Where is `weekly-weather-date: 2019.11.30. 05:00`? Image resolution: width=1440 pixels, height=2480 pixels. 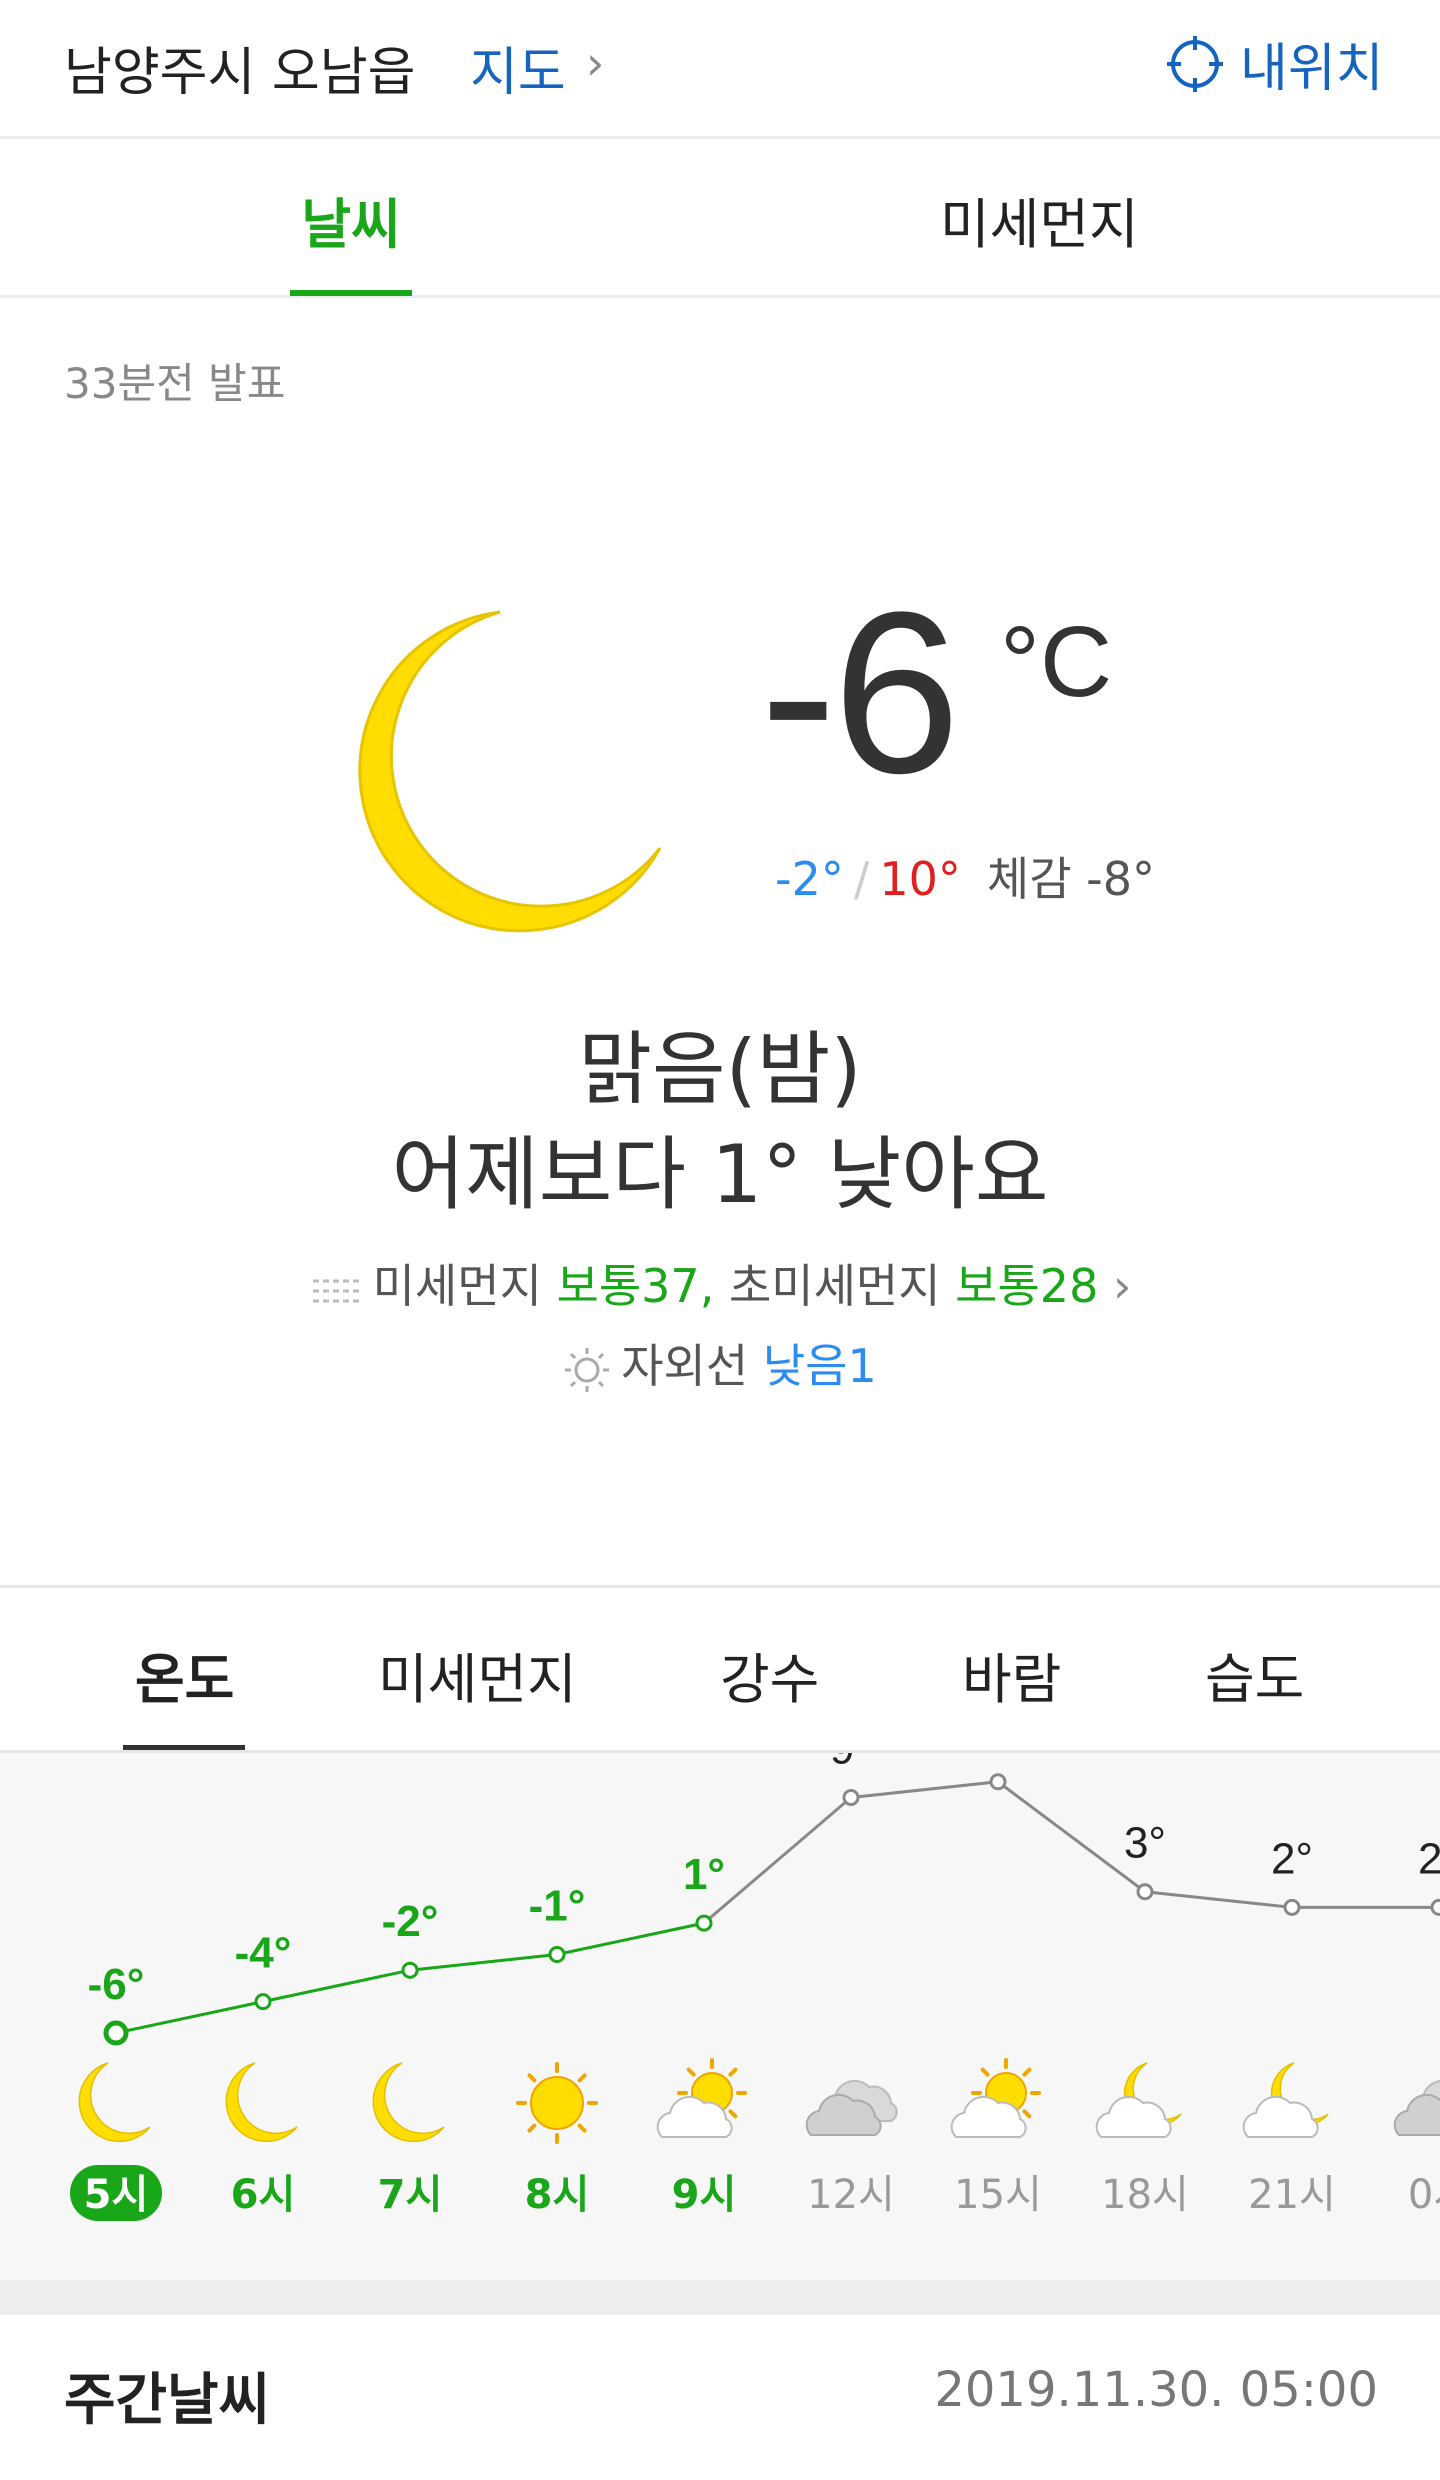
weekly-weather-date: 2019.11.30. 05:00 is located at coordinates (1156, 2390).